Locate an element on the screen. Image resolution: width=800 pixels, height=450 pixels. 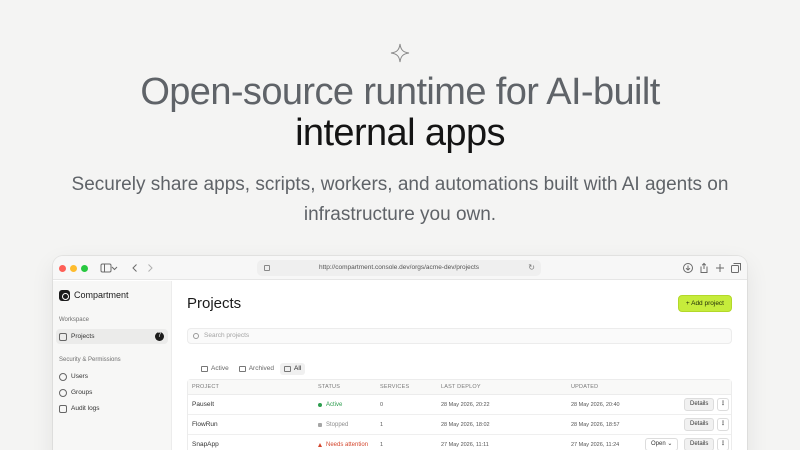
open-button: Open ⌄ is located at coordinates (662, 444).